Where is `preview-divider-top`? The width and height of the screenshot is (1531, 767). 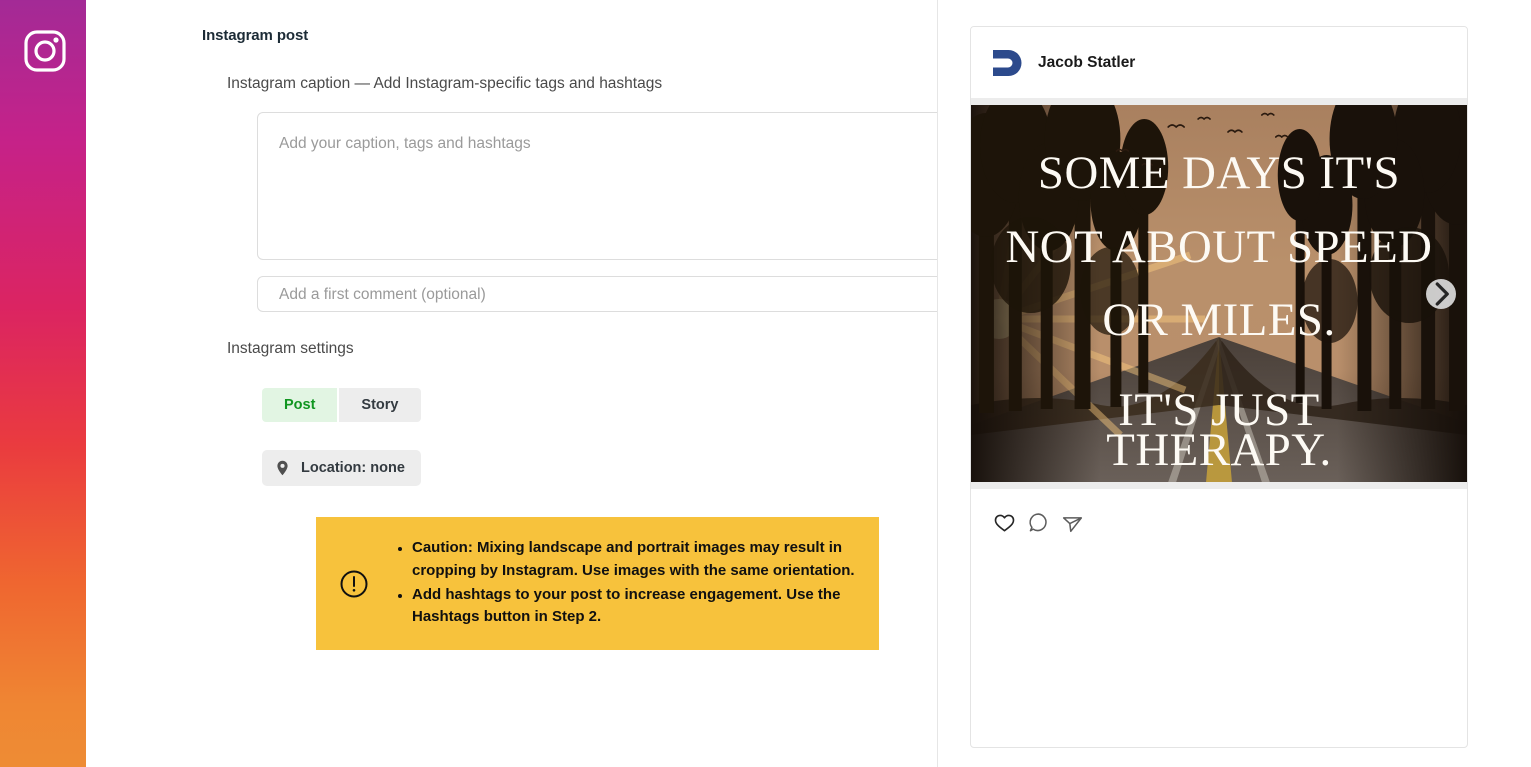 preview-divider-top is located at coordinates (1219, 101).